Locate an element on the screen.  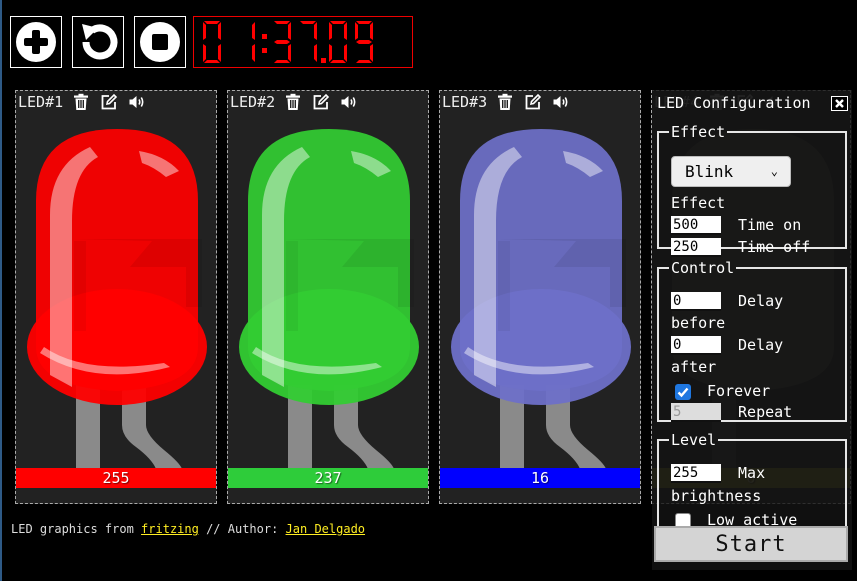
clock-dot is located at coordinates (323, 60).